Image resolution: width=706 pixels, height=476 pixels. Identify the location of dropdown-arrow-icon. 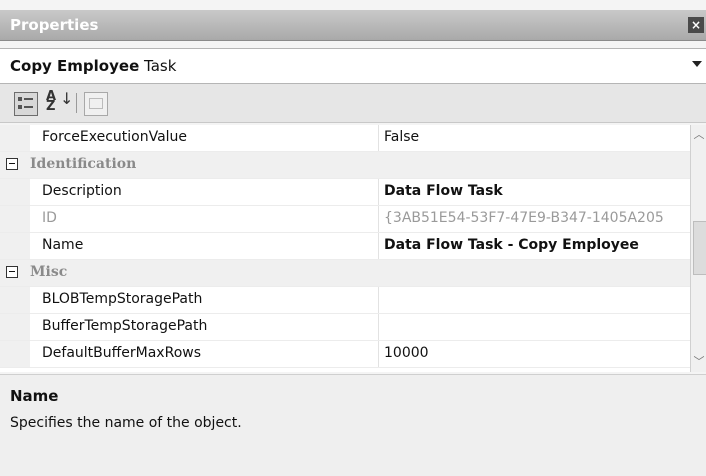
(697, 64).